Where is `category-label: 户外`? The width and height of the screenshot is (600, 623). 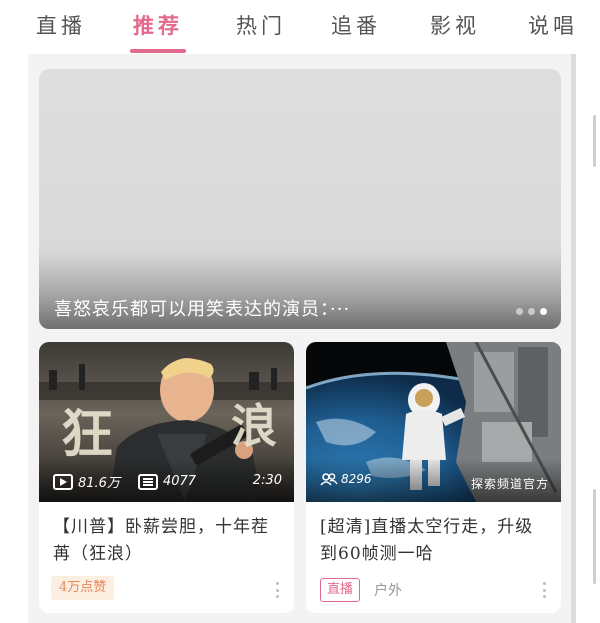
category-label: 户外 is located at coordinates (388, 591).